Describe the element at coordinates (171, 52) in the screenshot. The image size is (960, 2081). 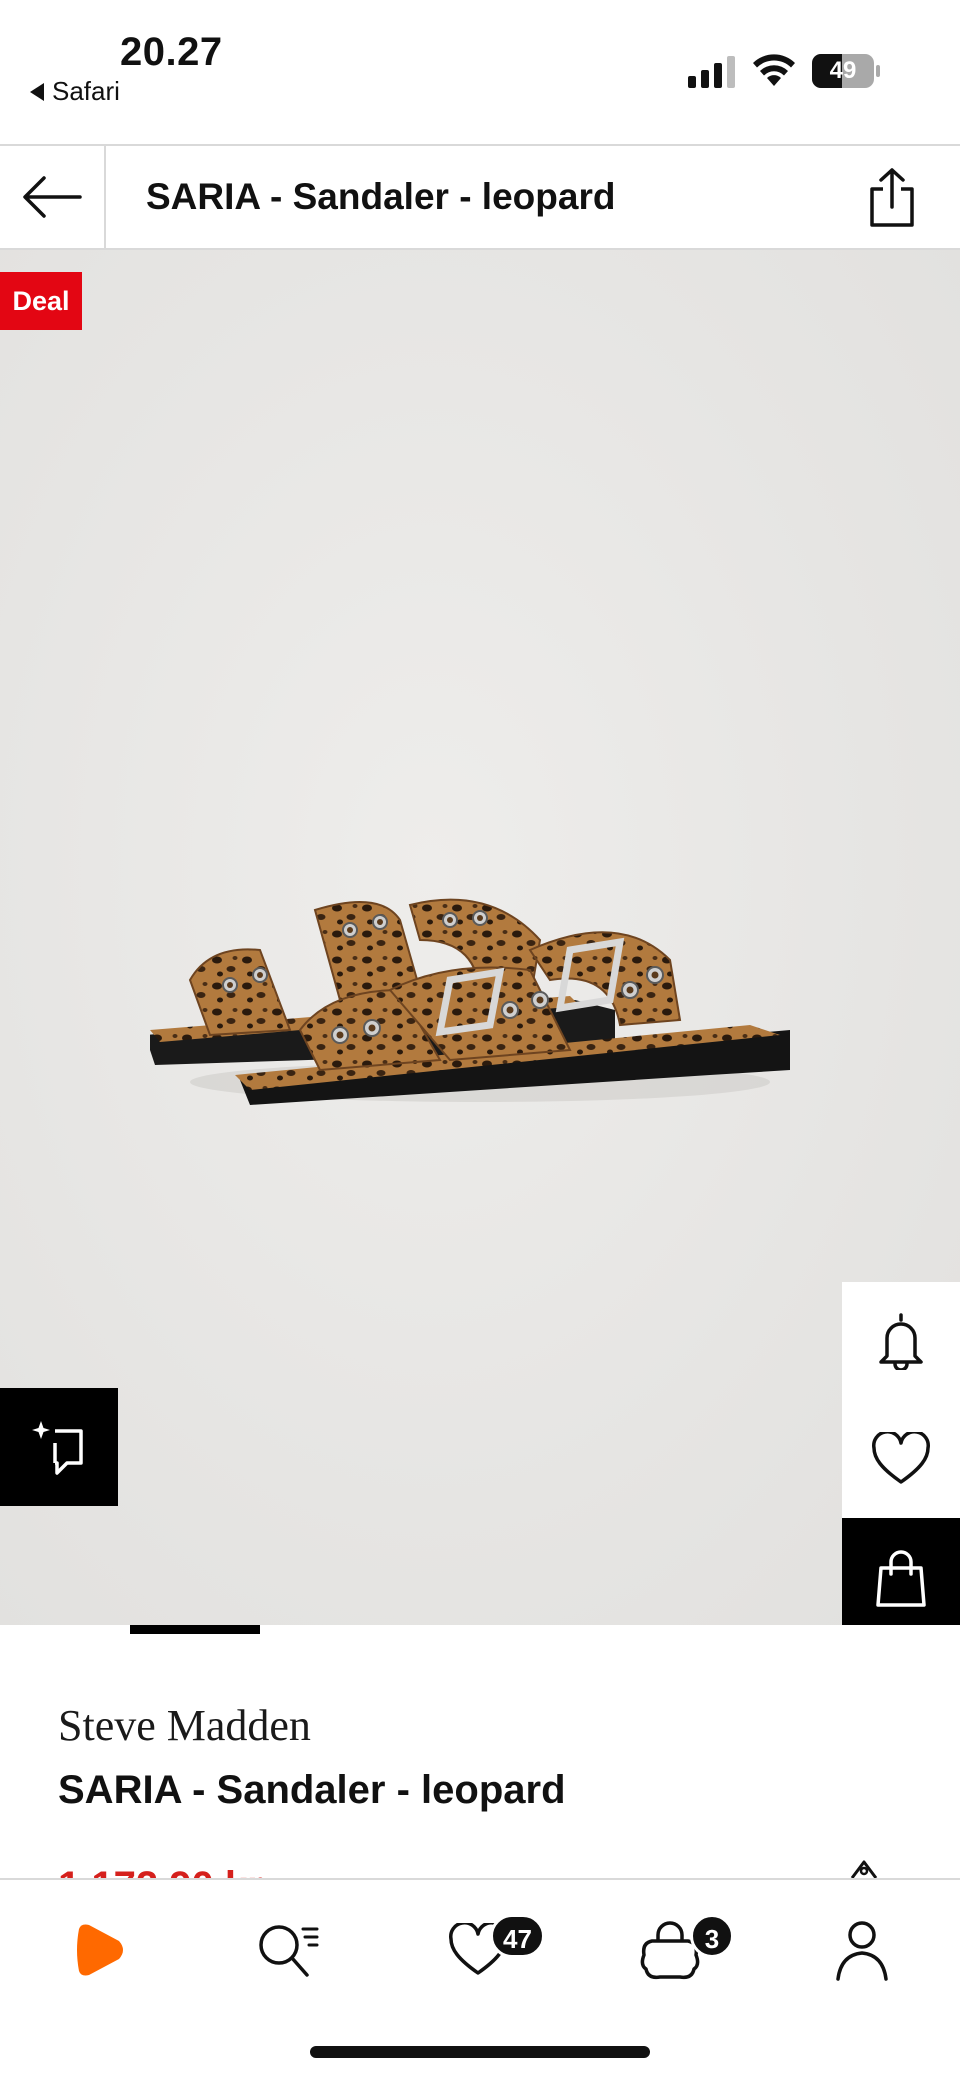
I see `status-time: 20.27` at that location.